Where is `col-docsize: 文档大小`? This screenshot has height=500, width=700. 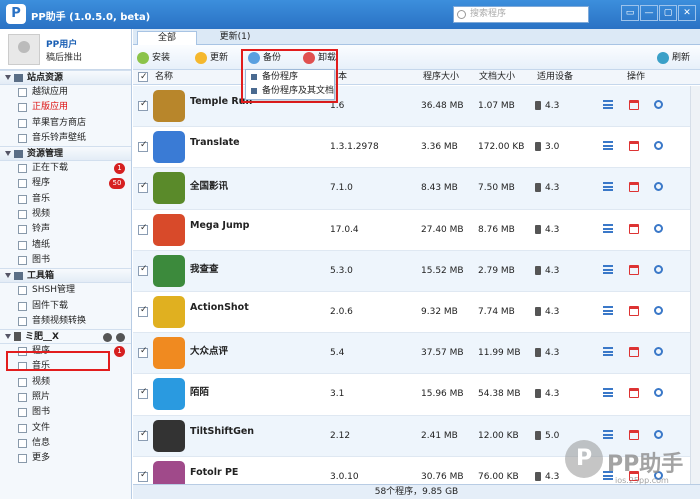
col-docsize: 文档大小 is located at coordinates (497, 77).